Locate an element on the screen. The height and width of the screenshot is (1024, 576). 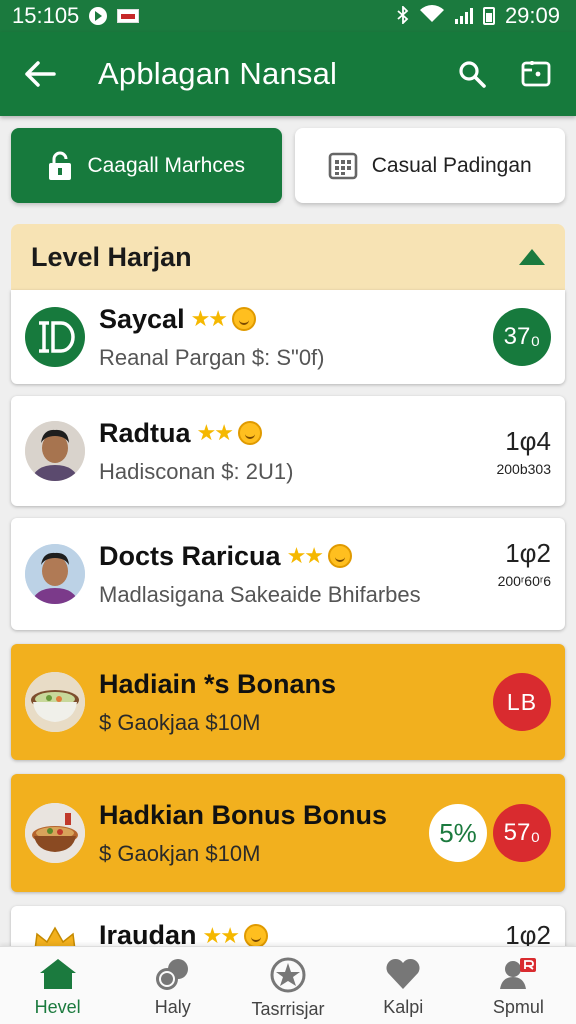
item-title: Radtua is located at coordinates (145, 432).